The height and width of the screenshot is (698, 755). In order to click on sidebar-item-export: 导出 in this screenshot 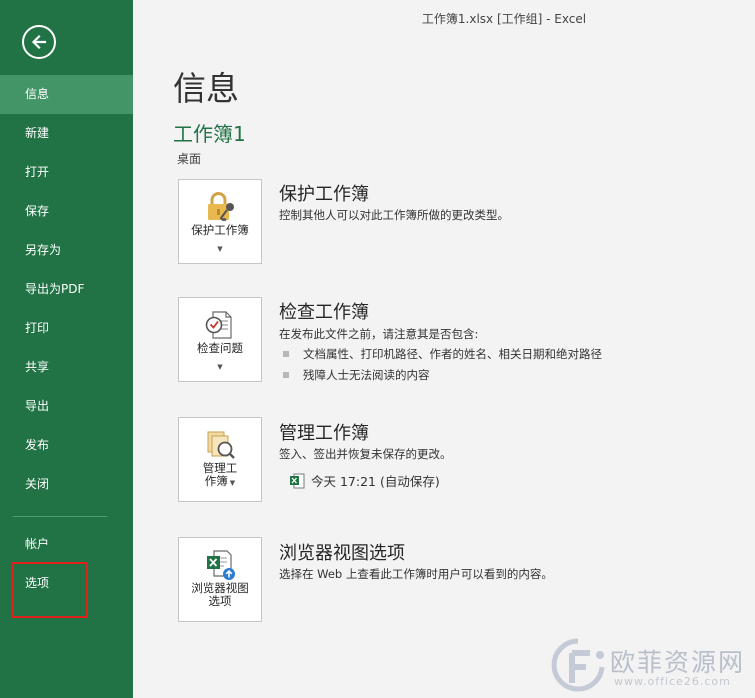, I will do `click(66, 406)`.